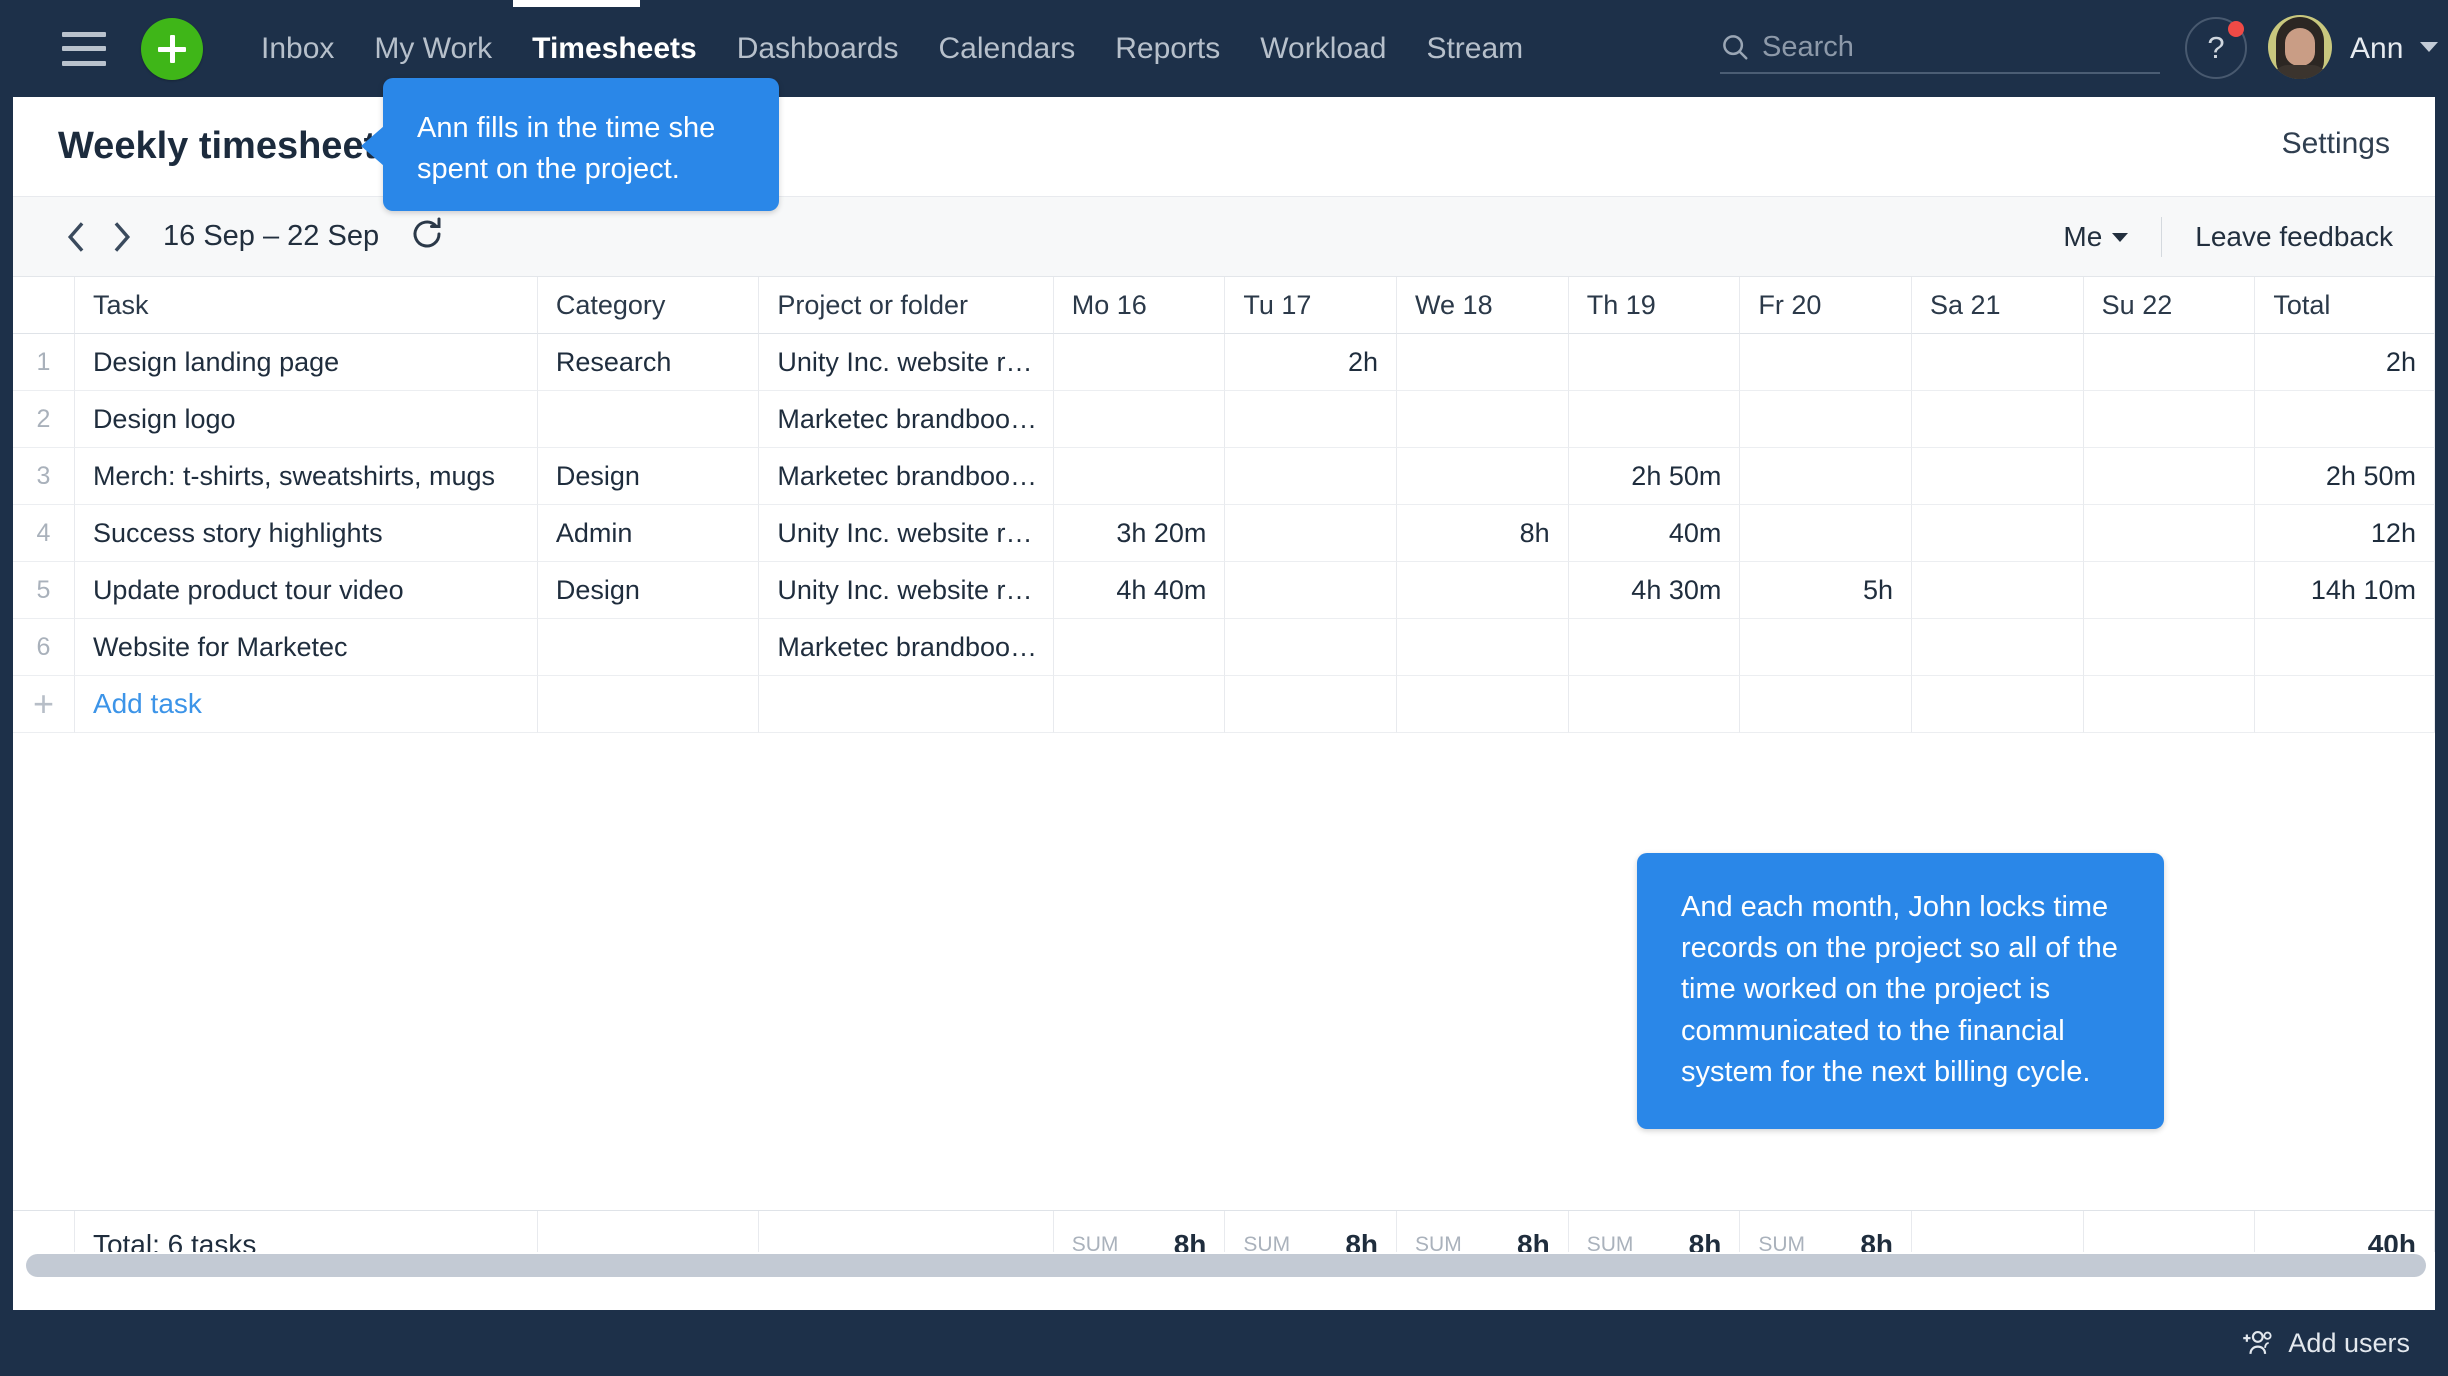 This screenshot has width=2448, height=1376. What do you see at coordinates (1139, 533) in the screenshot?
I see `time-cell-mo: 3h 20m` at bounding box center [1139, 533].